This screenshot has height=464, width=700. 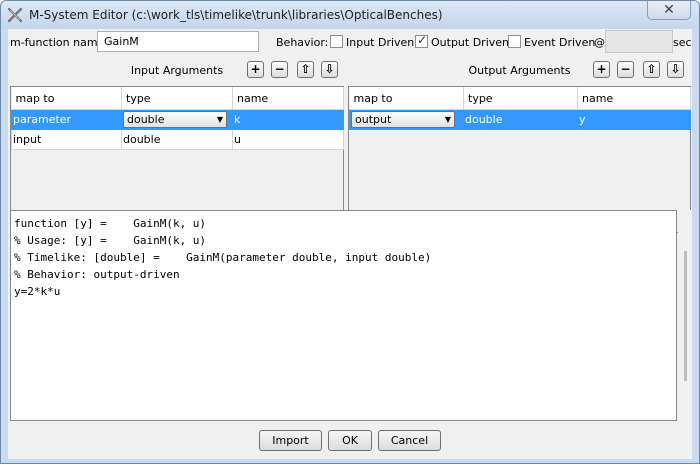 I want to click on output-arguments-table: map to type name output ▼ double y, so click(x=520, y=108).